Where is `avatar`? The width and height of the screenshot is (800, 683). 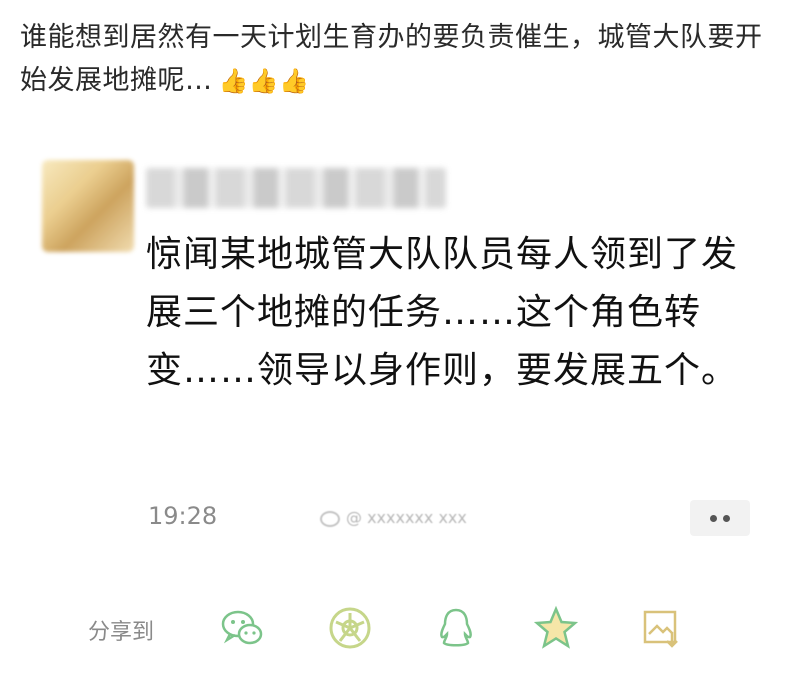 avatar is located at coordinates (88, 206).